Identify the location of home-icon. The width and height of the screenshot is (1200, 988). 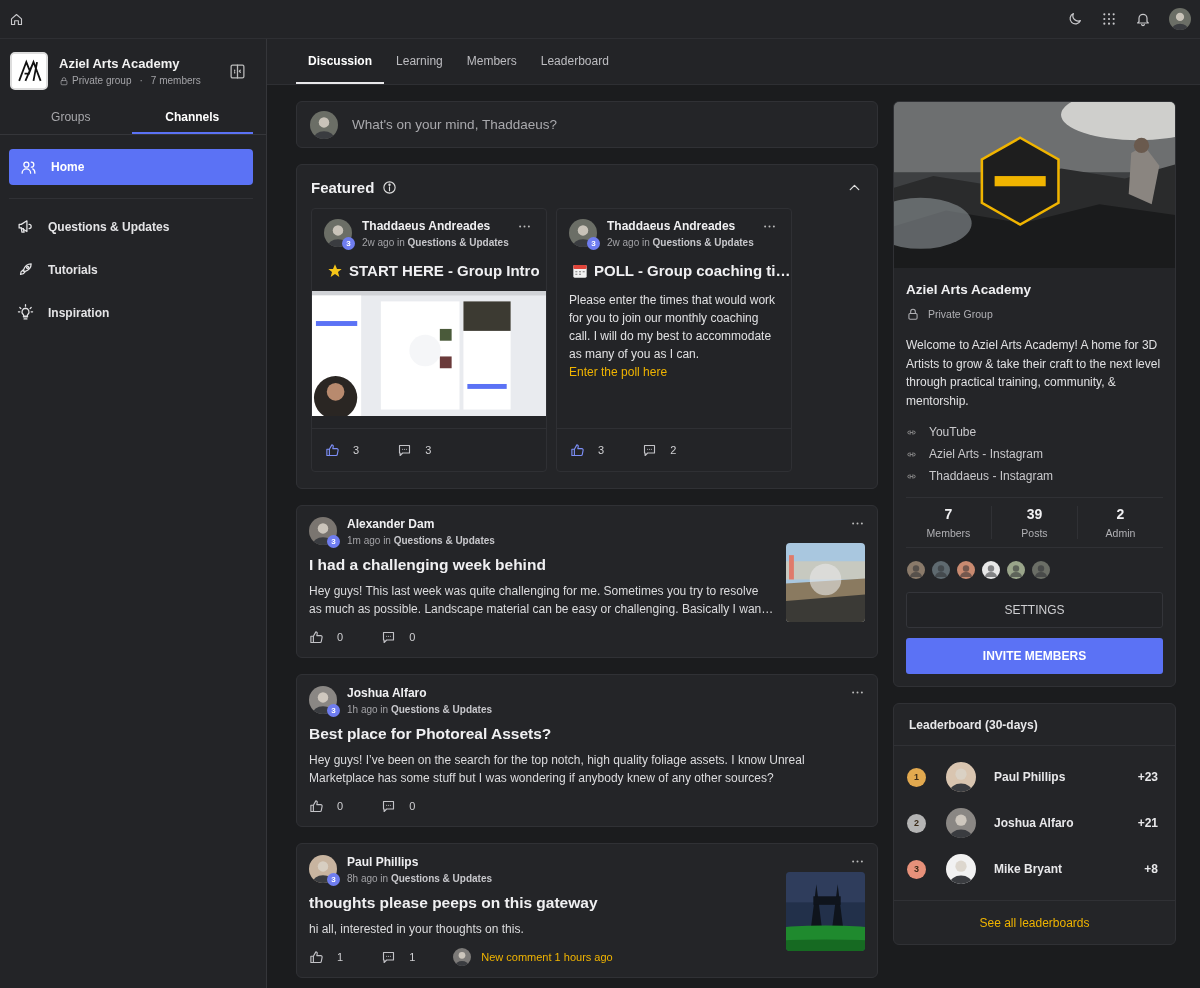
(16, 19).